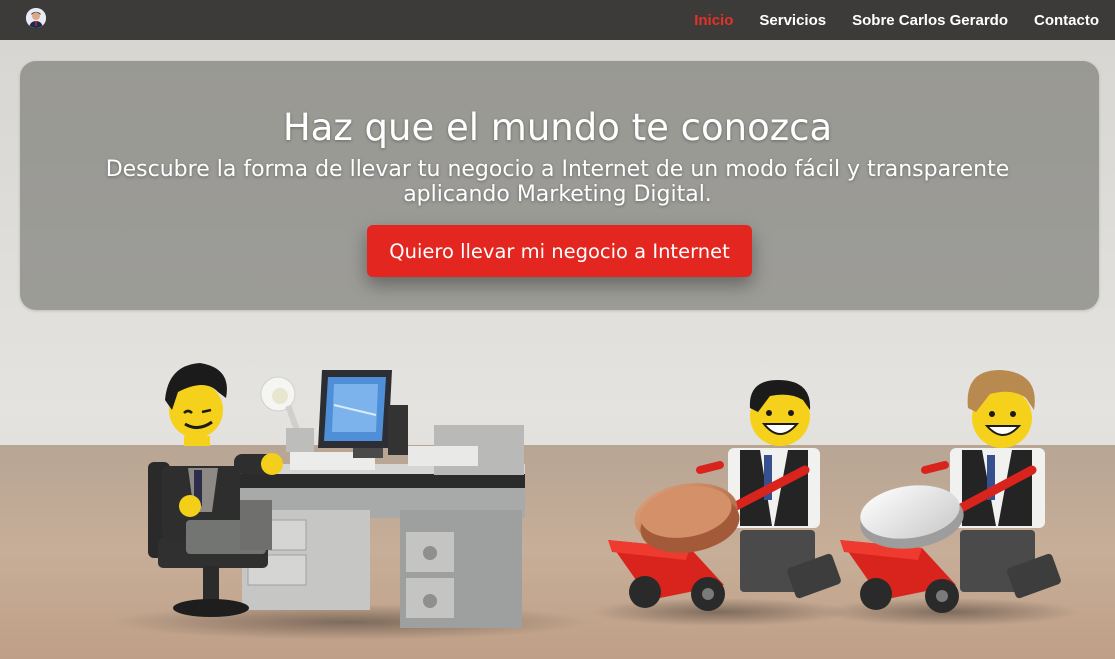  Describe the element at coordinates (1066, 20) in the screenshot. I see `nav-link-contacto: Contacto` at that location.